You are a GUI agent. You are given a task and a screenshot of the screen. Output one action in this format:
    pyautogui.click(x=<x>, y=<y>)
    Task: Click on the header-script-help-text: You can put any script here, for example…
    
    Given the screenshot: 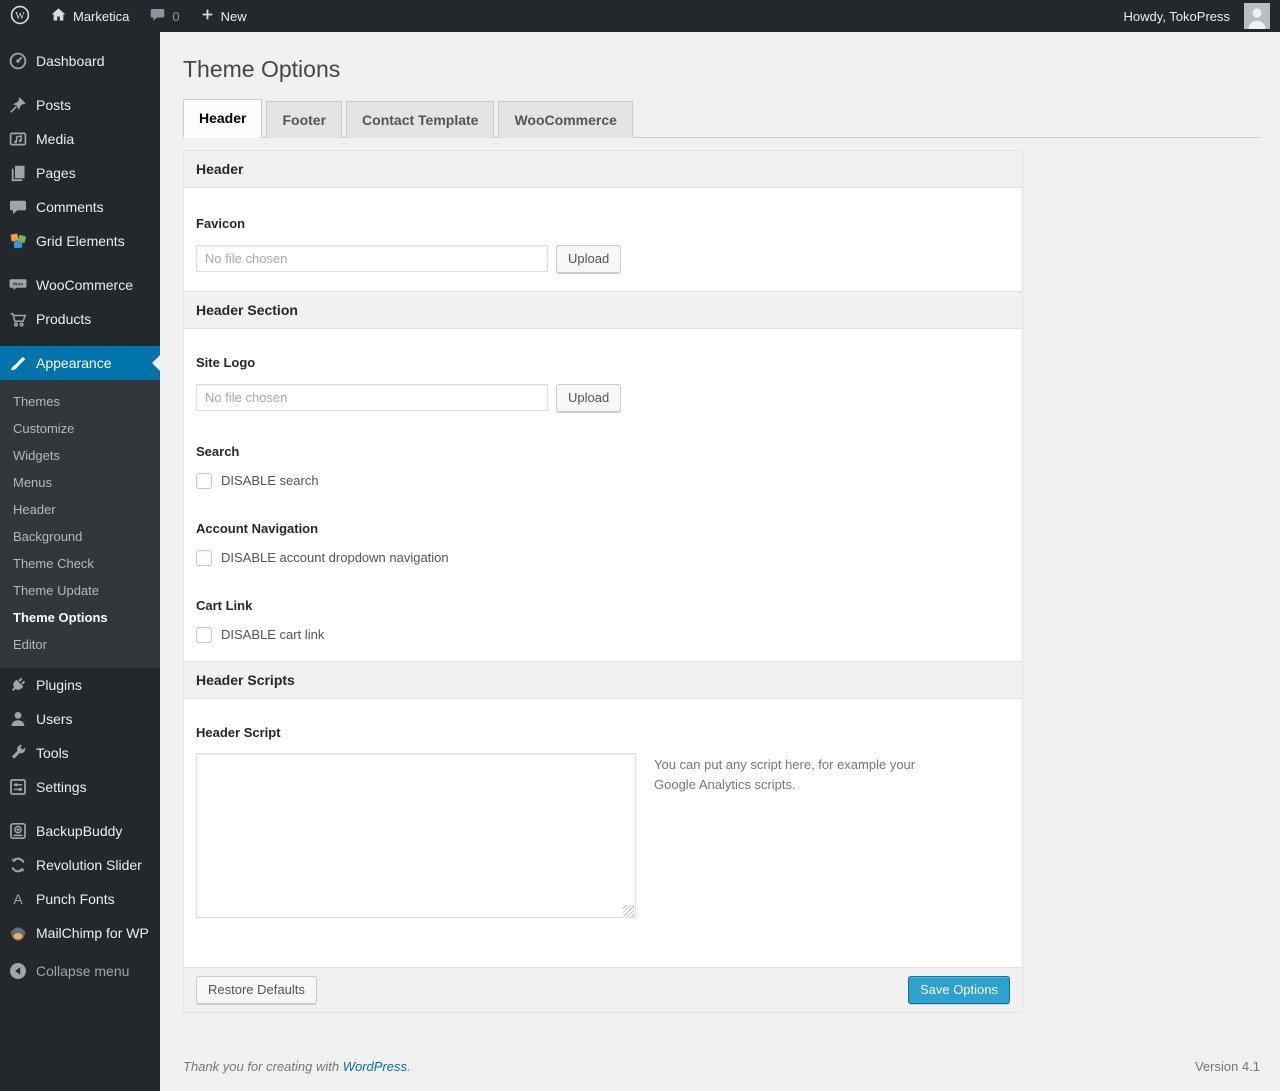 What is the action you would take?
    pyautogui.click(x=785, y=774)
    